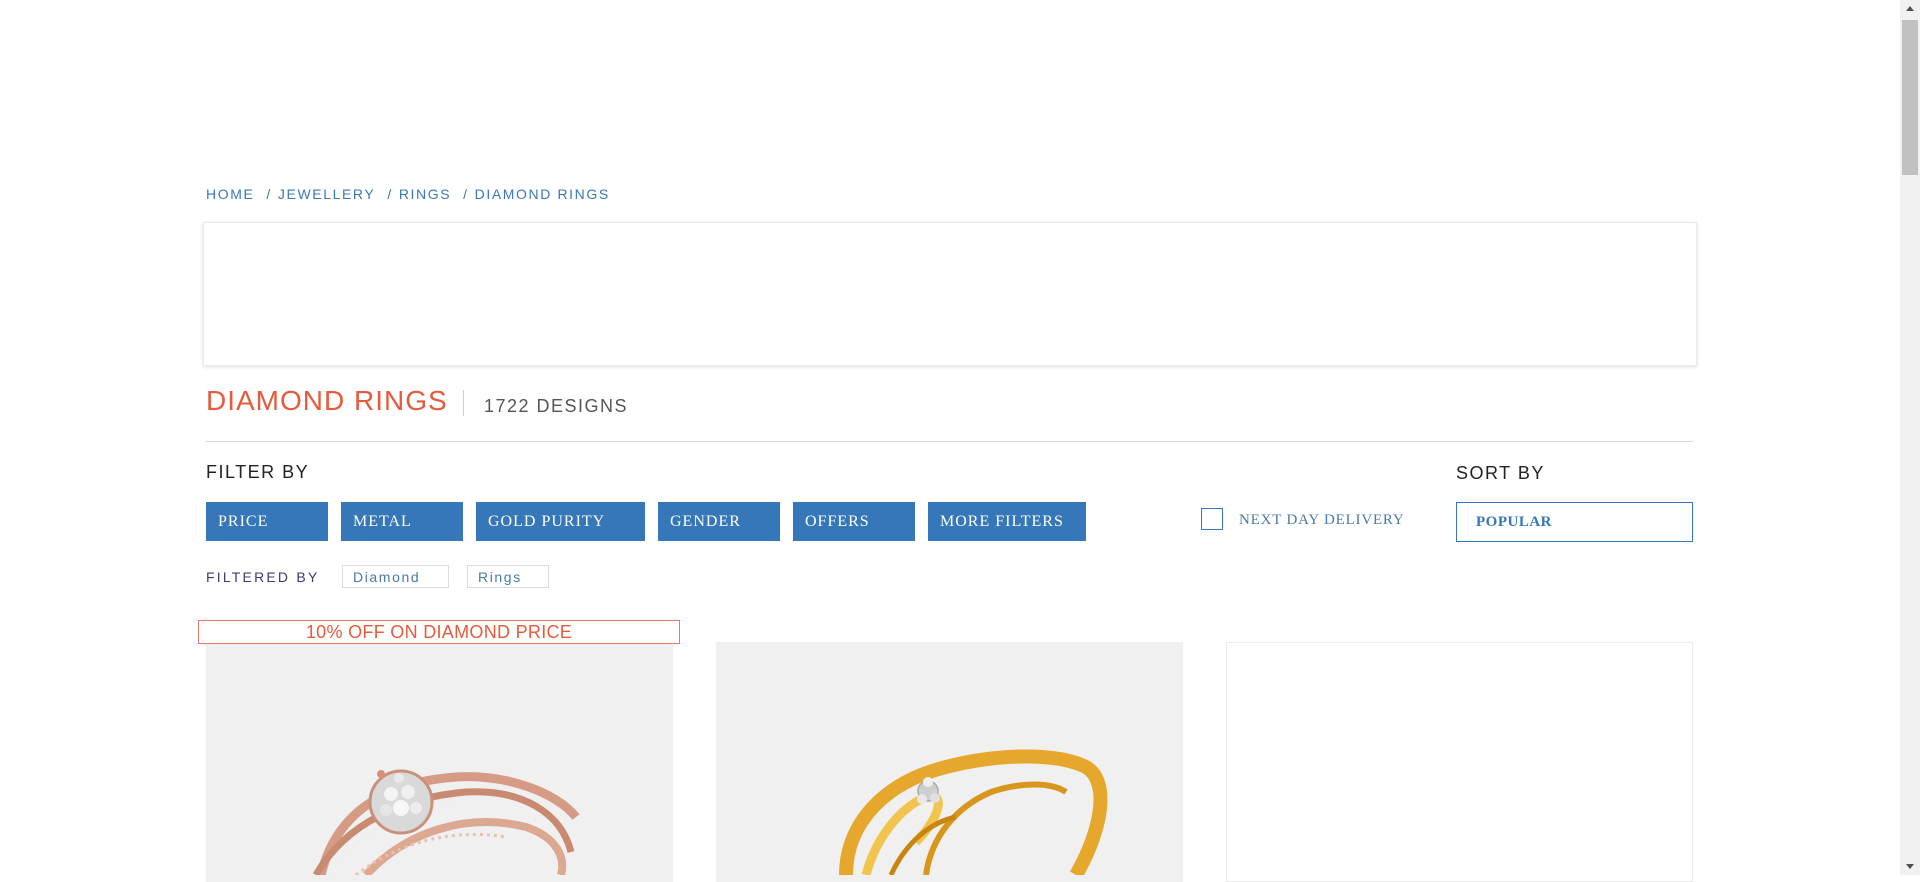 Image resolution: width=1920 pixels, height=882 pixels. Describe the element at coordinates (258, 472) in the screenshot. I see `filter-by-heading: FILTER BY` at that location.